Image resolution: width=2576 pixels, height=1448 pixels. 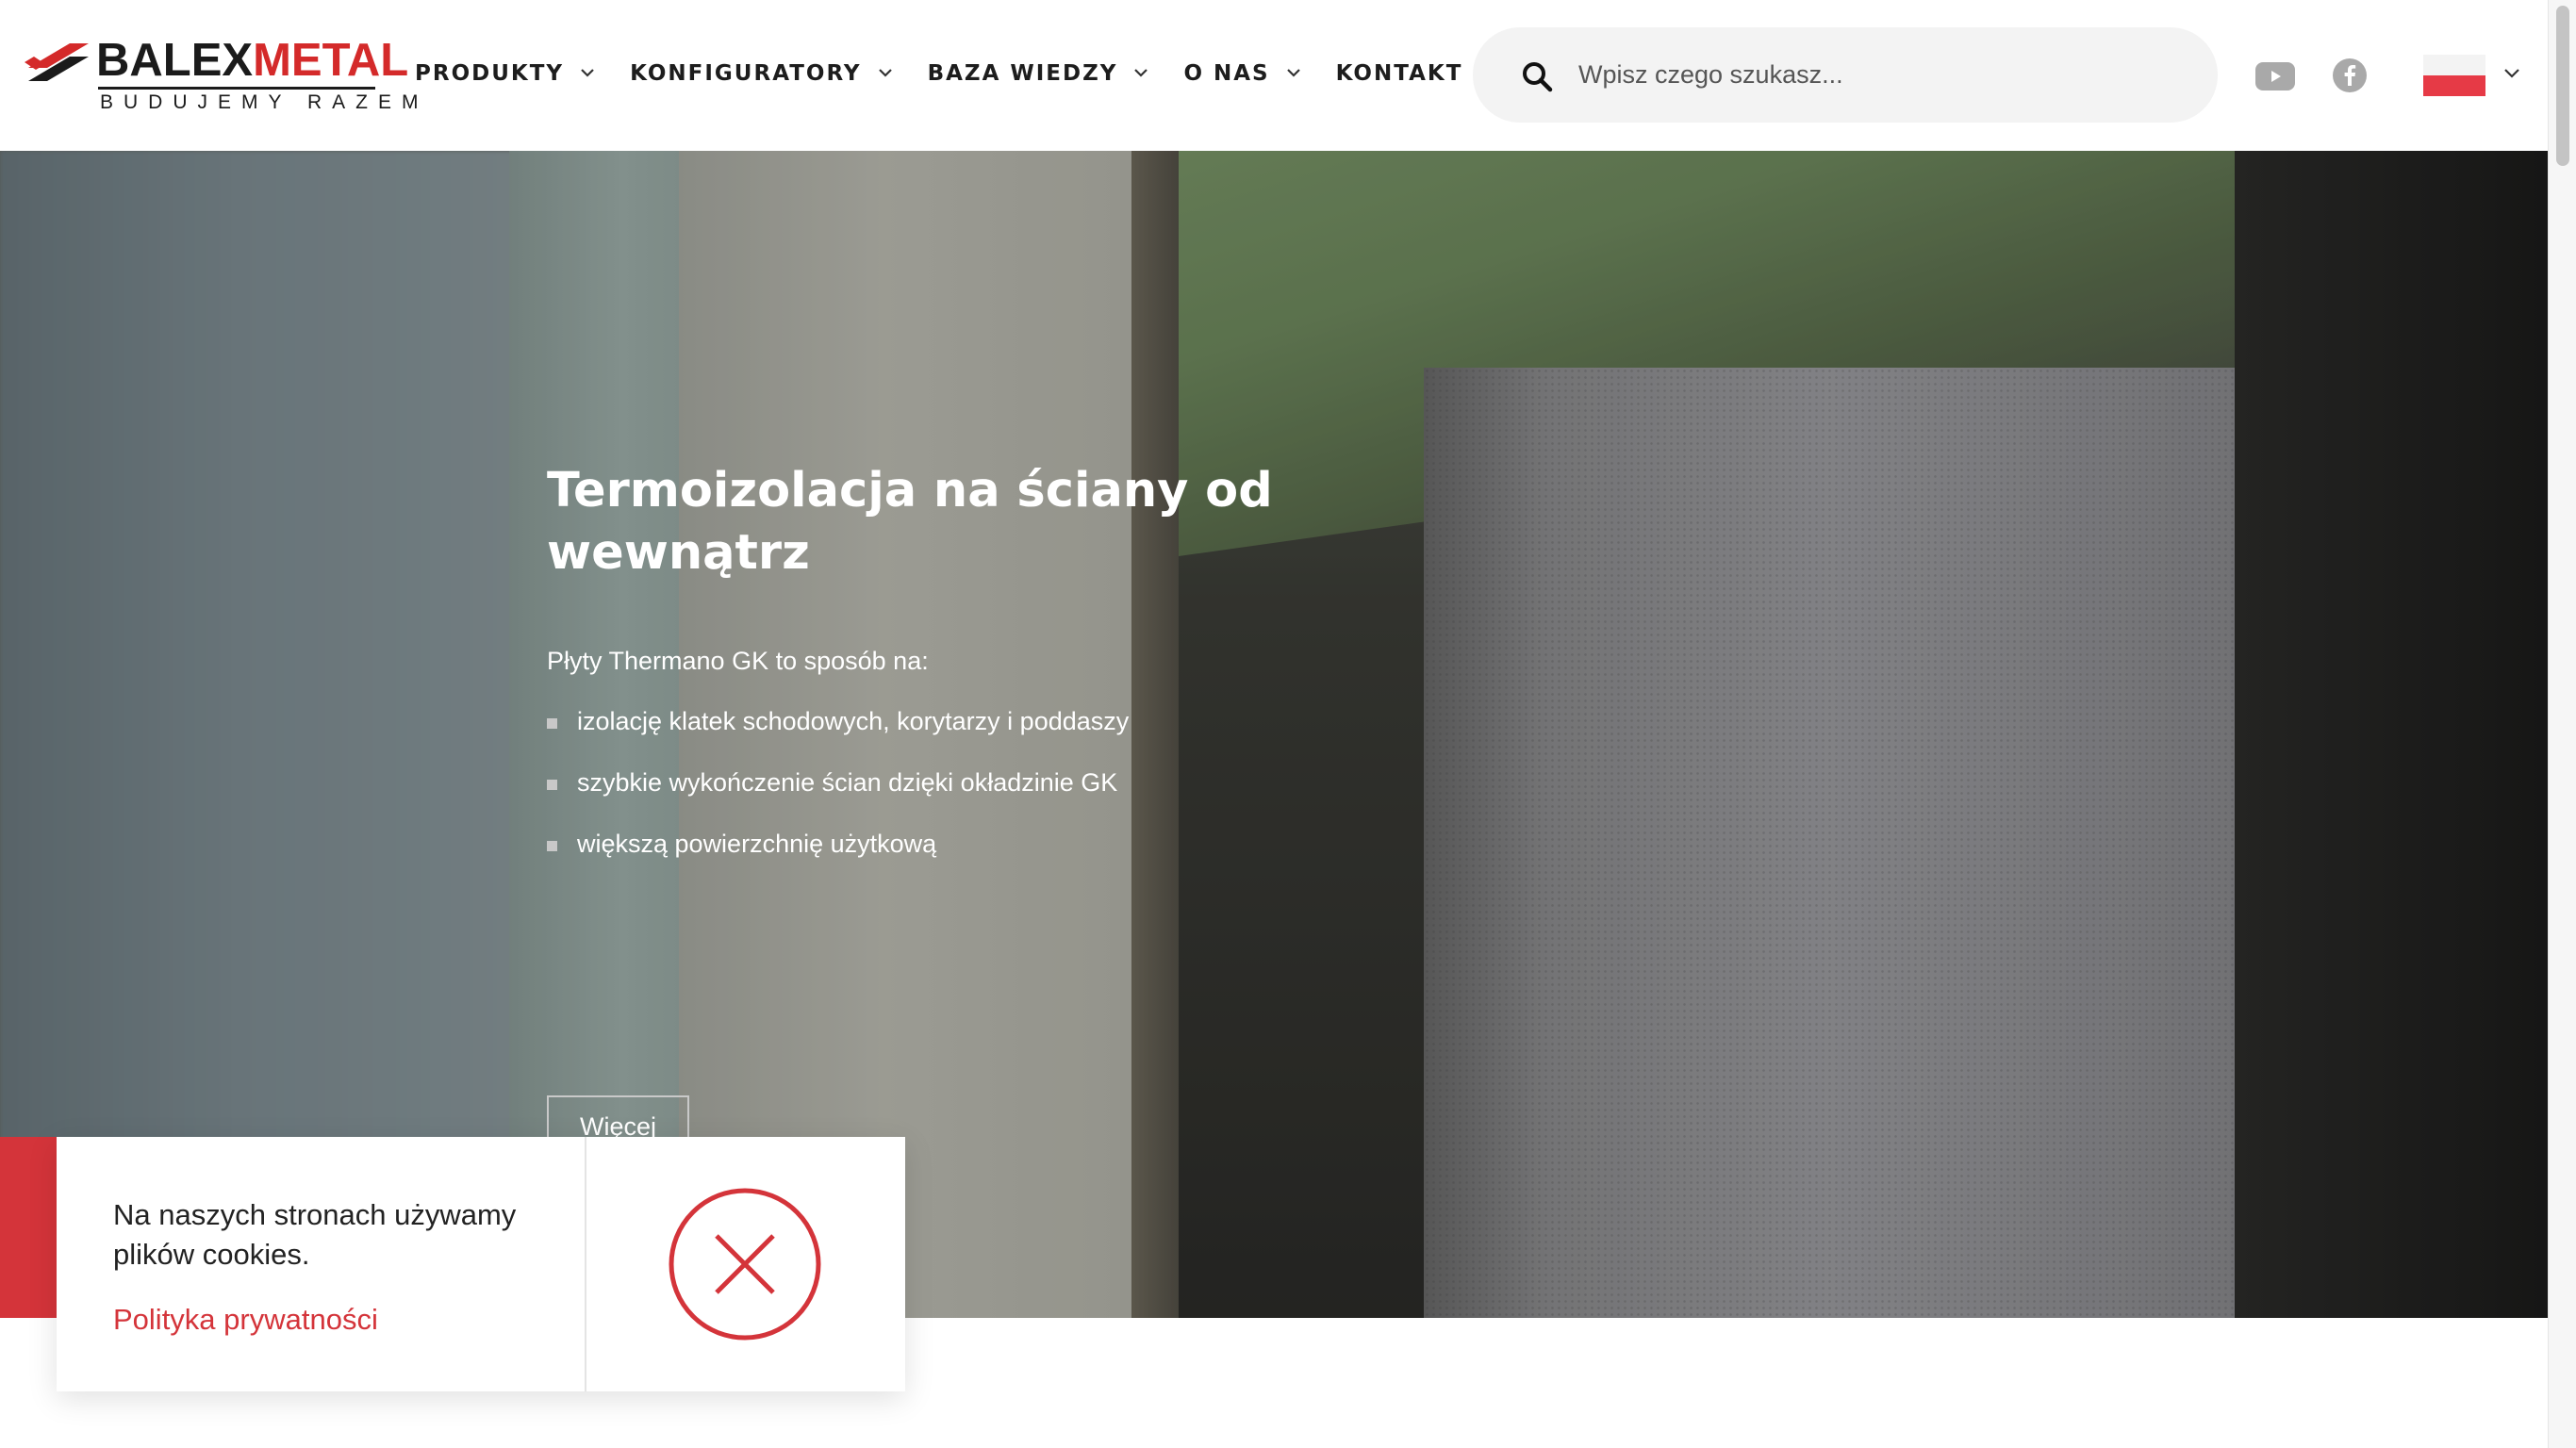 I want to click on cookie-accent-bar, so click(x=28, y=1227).